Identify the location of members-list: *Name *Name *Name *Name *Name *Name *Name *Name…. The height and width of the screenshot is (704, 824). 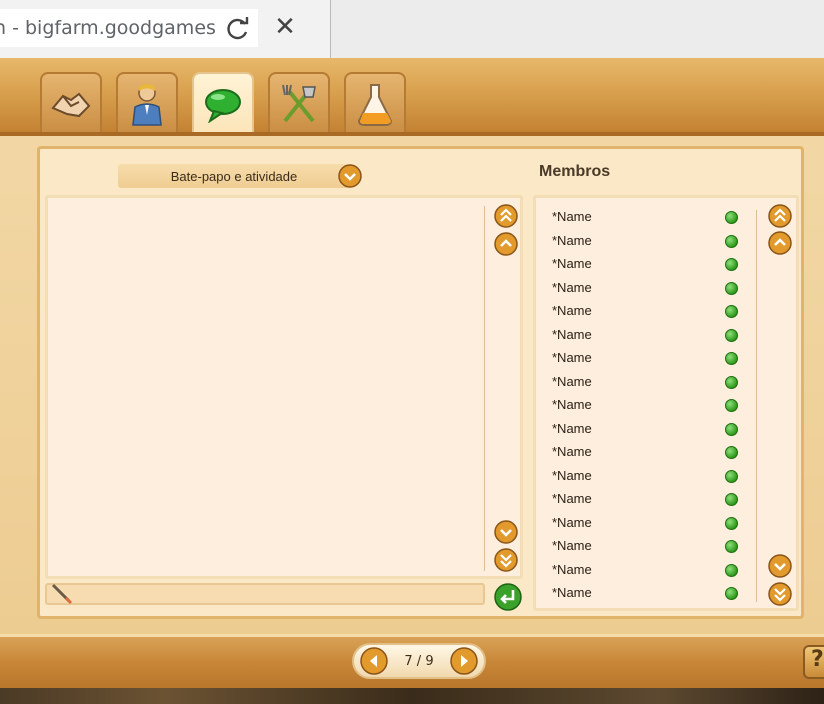
(647, 407).